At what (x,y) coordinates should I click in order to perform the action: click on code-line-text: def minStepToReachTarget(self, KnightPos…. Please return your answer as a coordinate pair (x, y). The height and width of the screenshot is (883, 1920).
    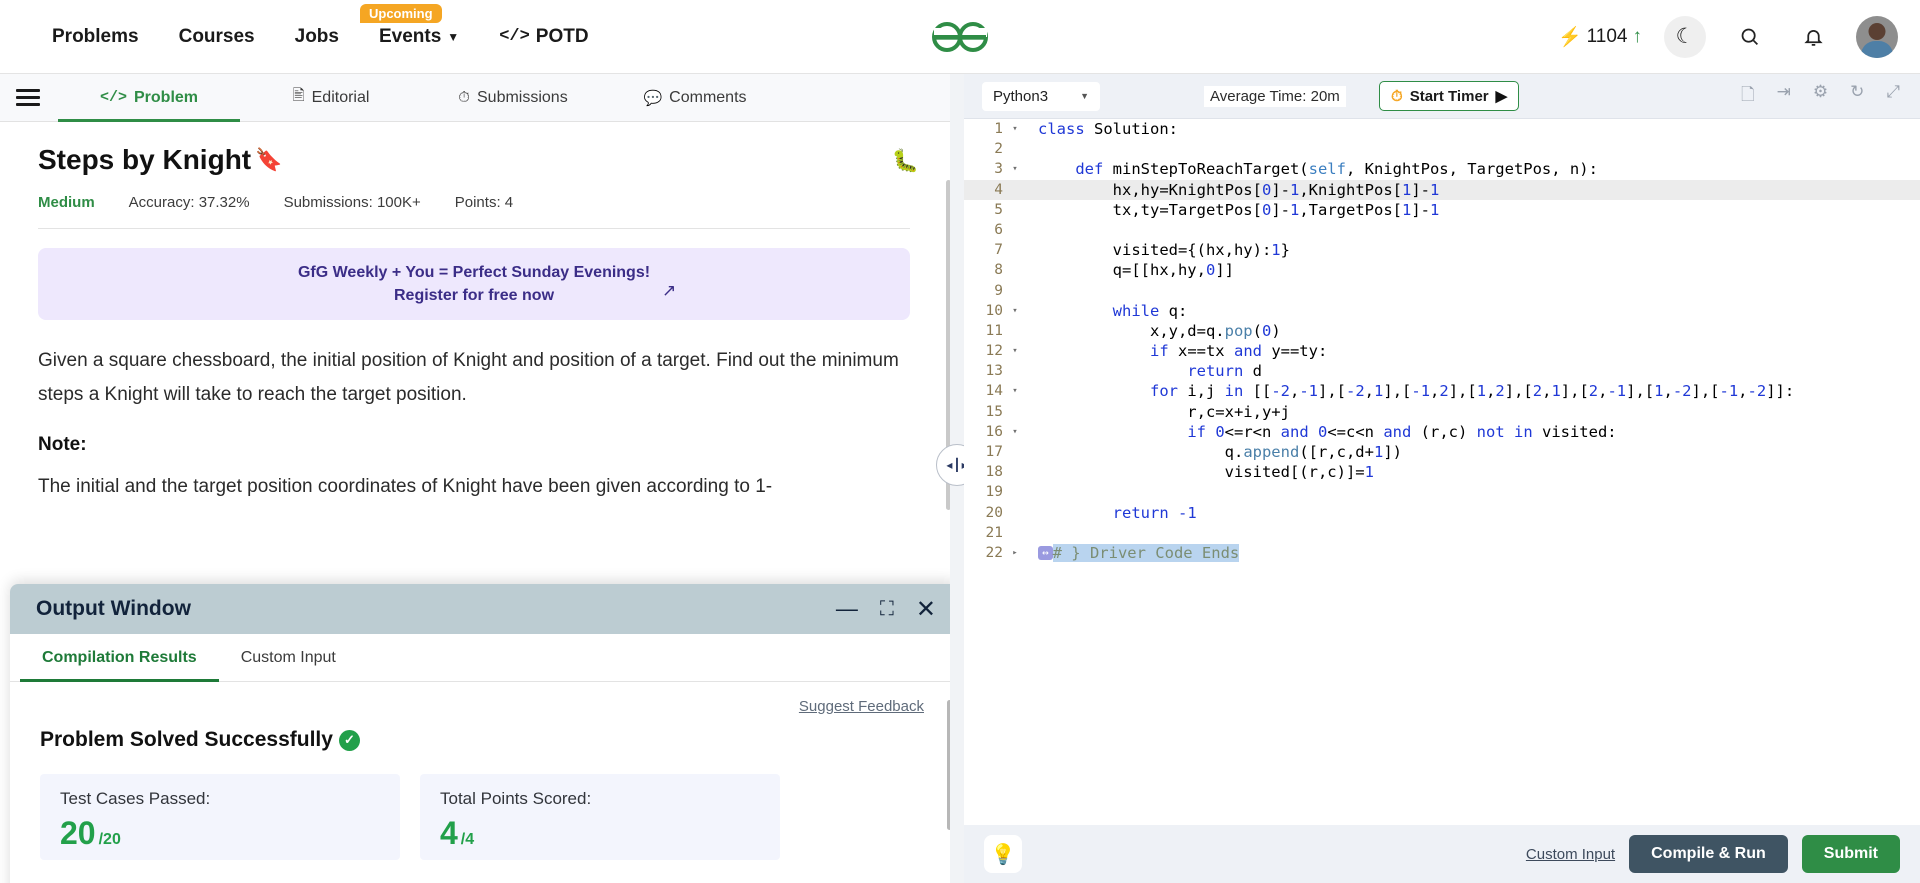
    Looking at the image, I should click on (1471, 169).